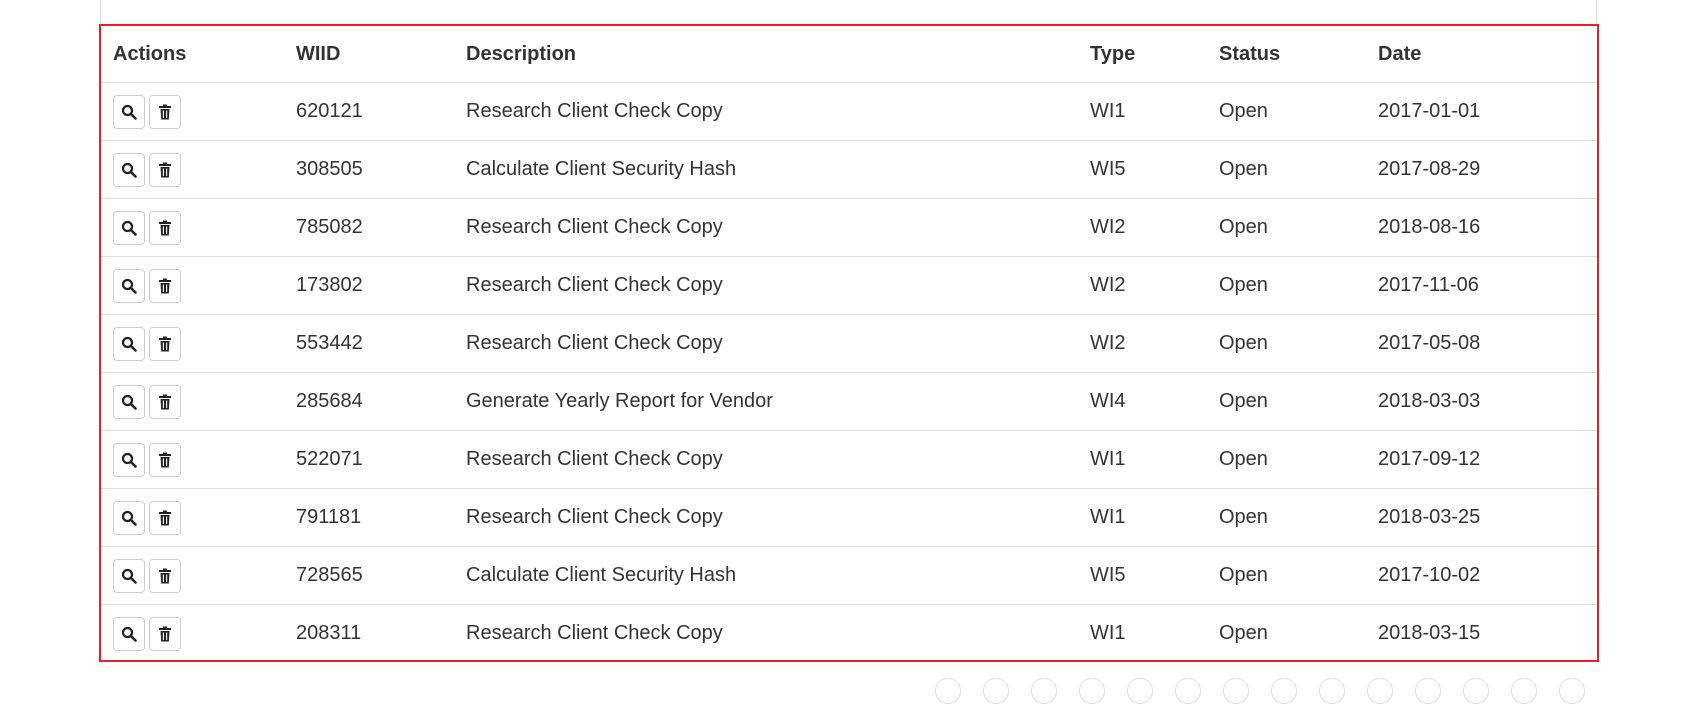 This screenshot has height=704, width=1697. I want to click on date-cell: 2018-03-03, so click(1481, 401).